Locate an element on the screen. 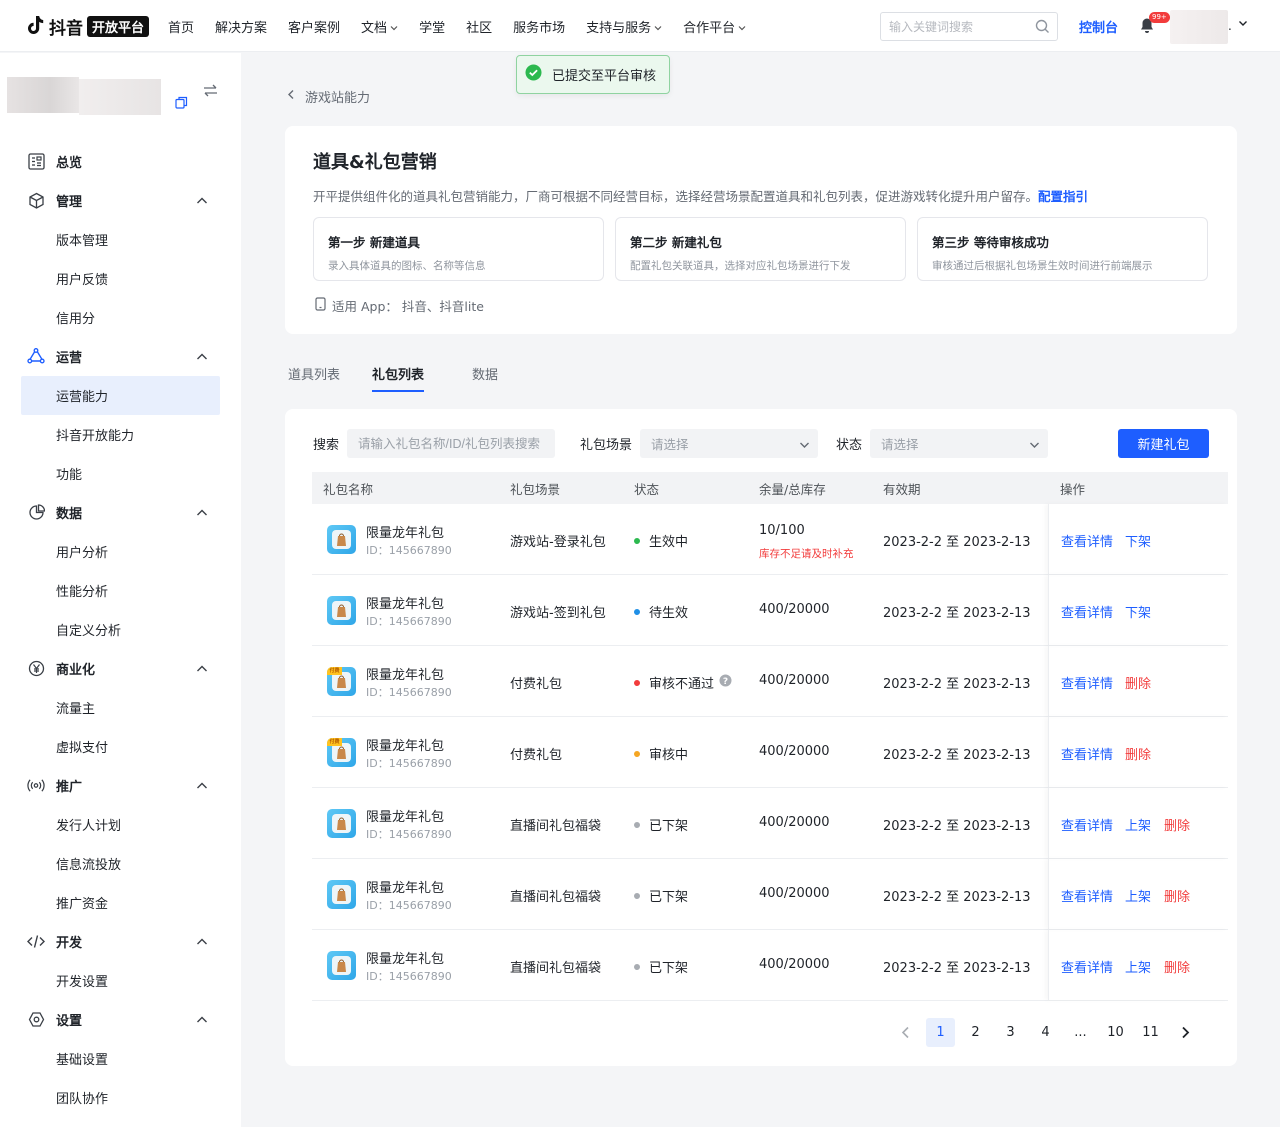  nav-item: 客户案例 is located at coordinates (314, 26).